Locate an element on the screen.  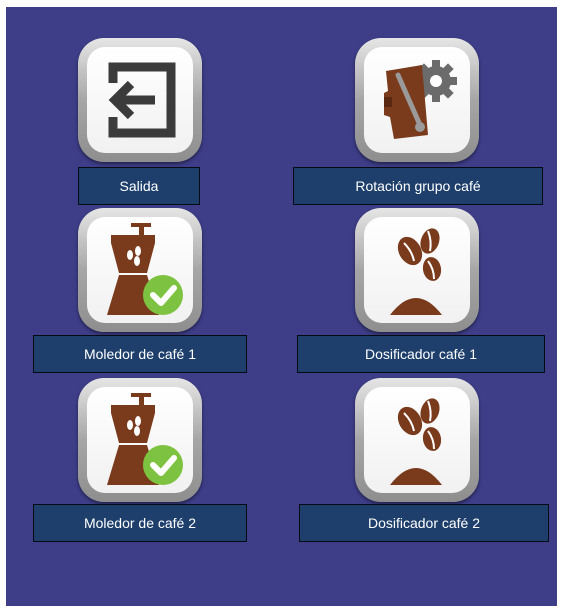
group-rotation-icon is located at coordinates (420, 99).